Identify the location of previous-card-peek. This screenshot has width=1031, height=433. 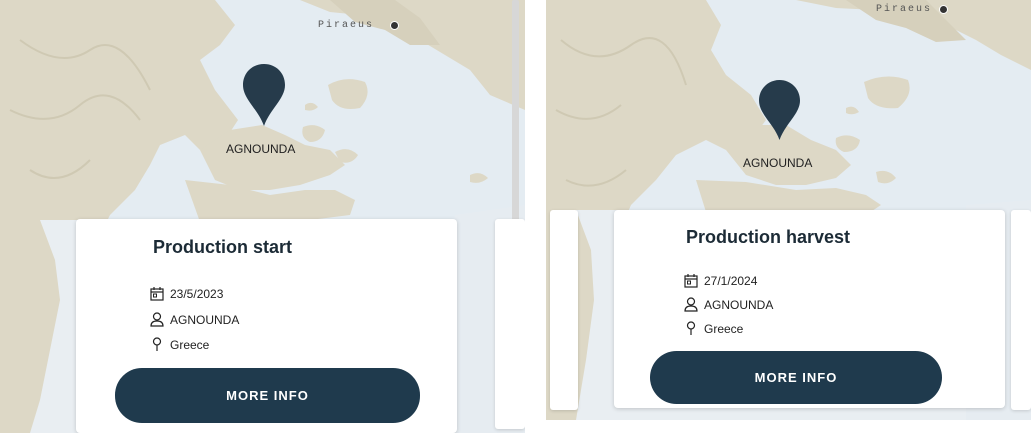
(564, 310).